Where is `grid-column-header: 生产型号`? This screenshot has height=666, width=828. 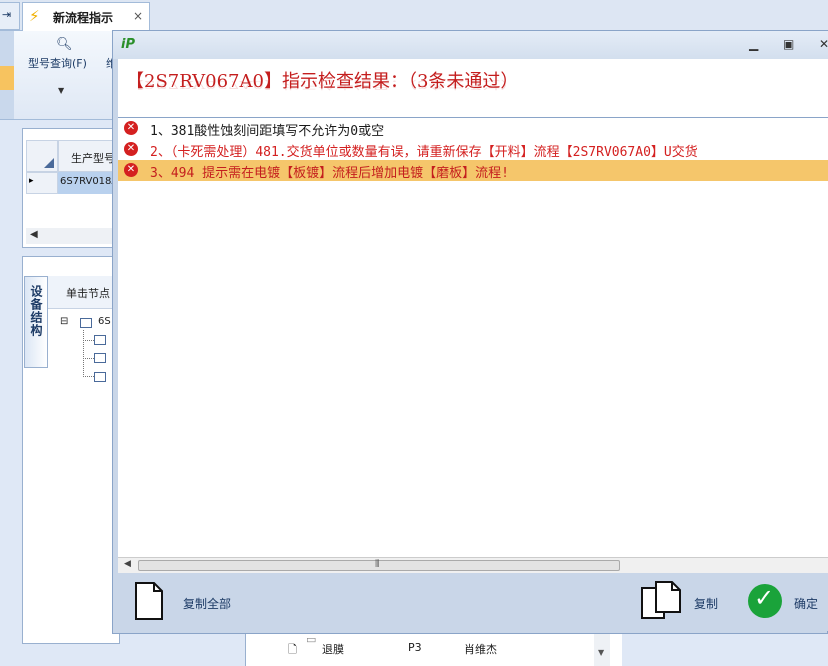 grid-column-header: 生产型号 is located at coordinates (88, 156).